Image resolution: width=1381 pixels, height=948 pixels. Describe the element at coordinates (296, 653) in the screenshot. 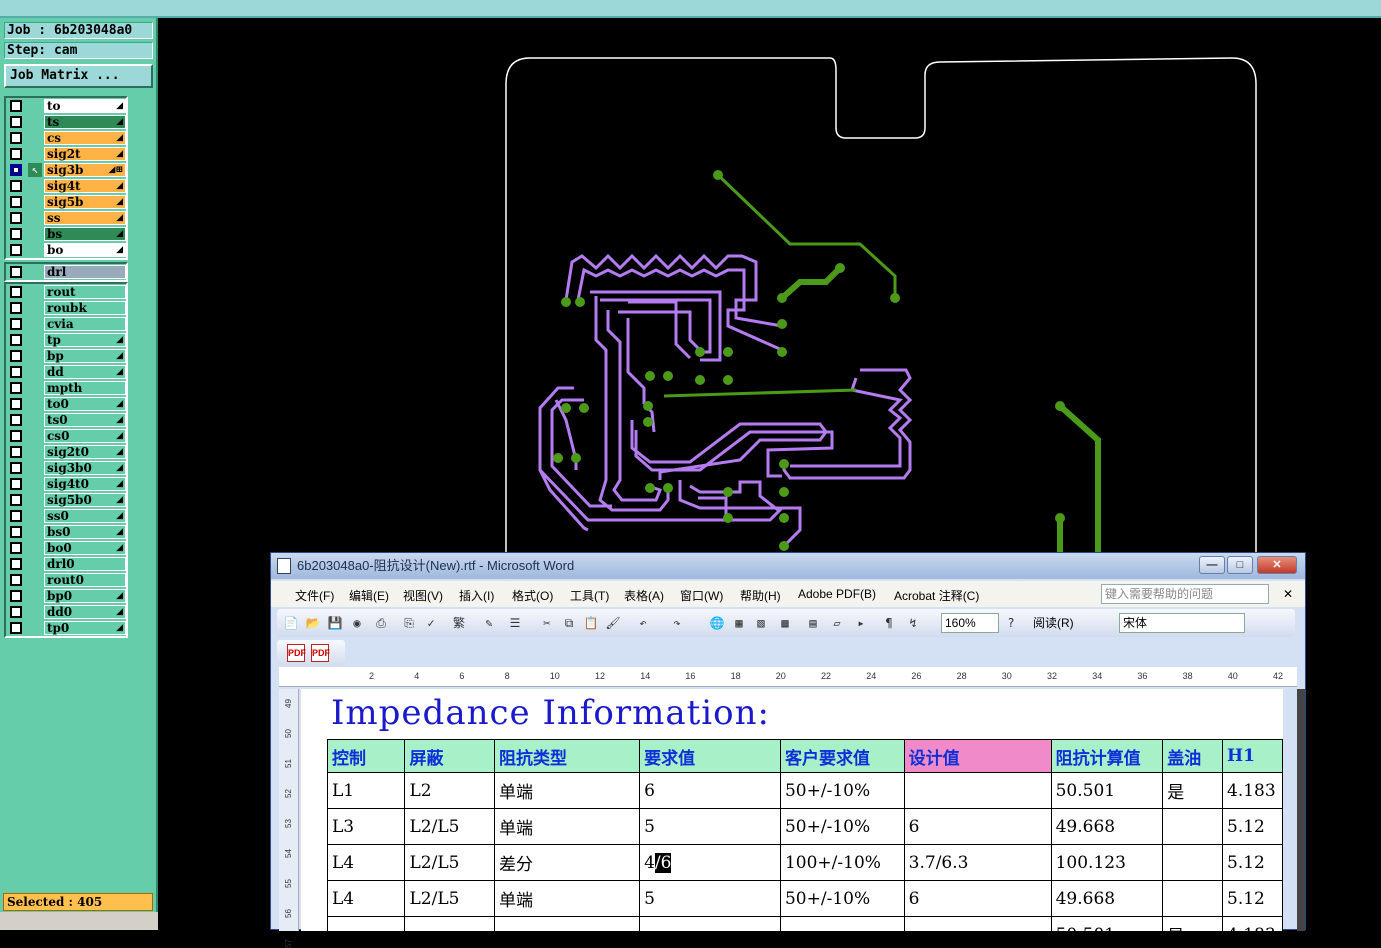

I see `convert-to-pdf-icon: PDF` at that location.